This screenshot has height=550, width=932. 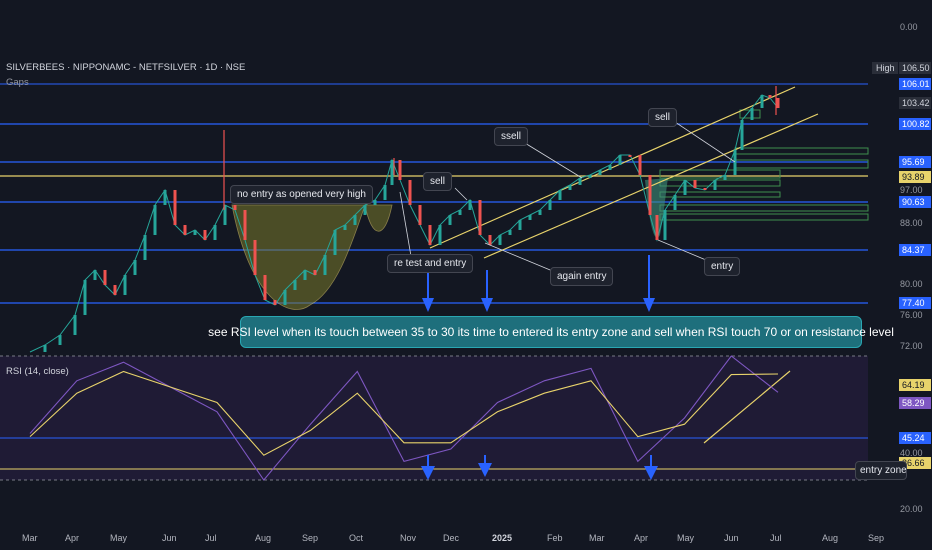 I want to click on note-entry-zone: entry zone, so click(x=881, y=470).